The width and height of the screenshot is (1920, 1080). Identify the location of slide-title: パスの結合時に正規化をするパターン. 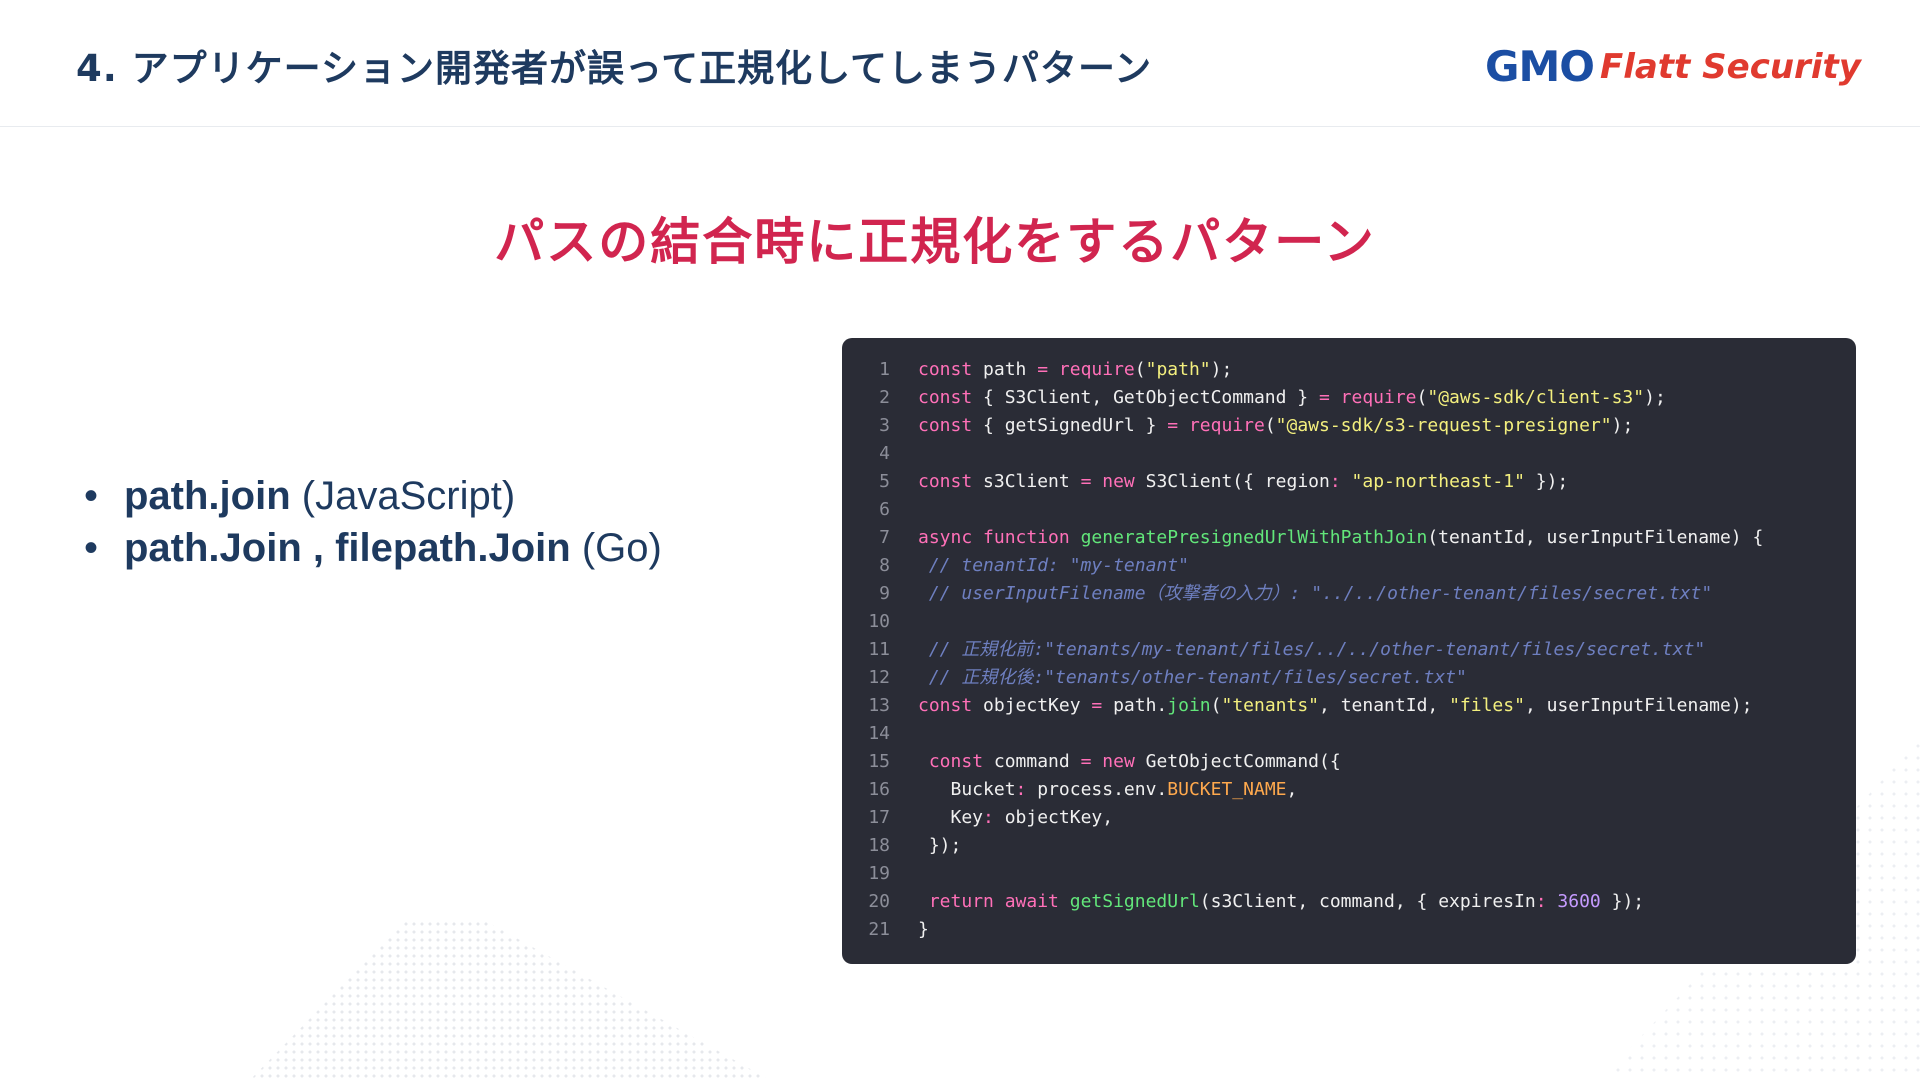
(935, 242).